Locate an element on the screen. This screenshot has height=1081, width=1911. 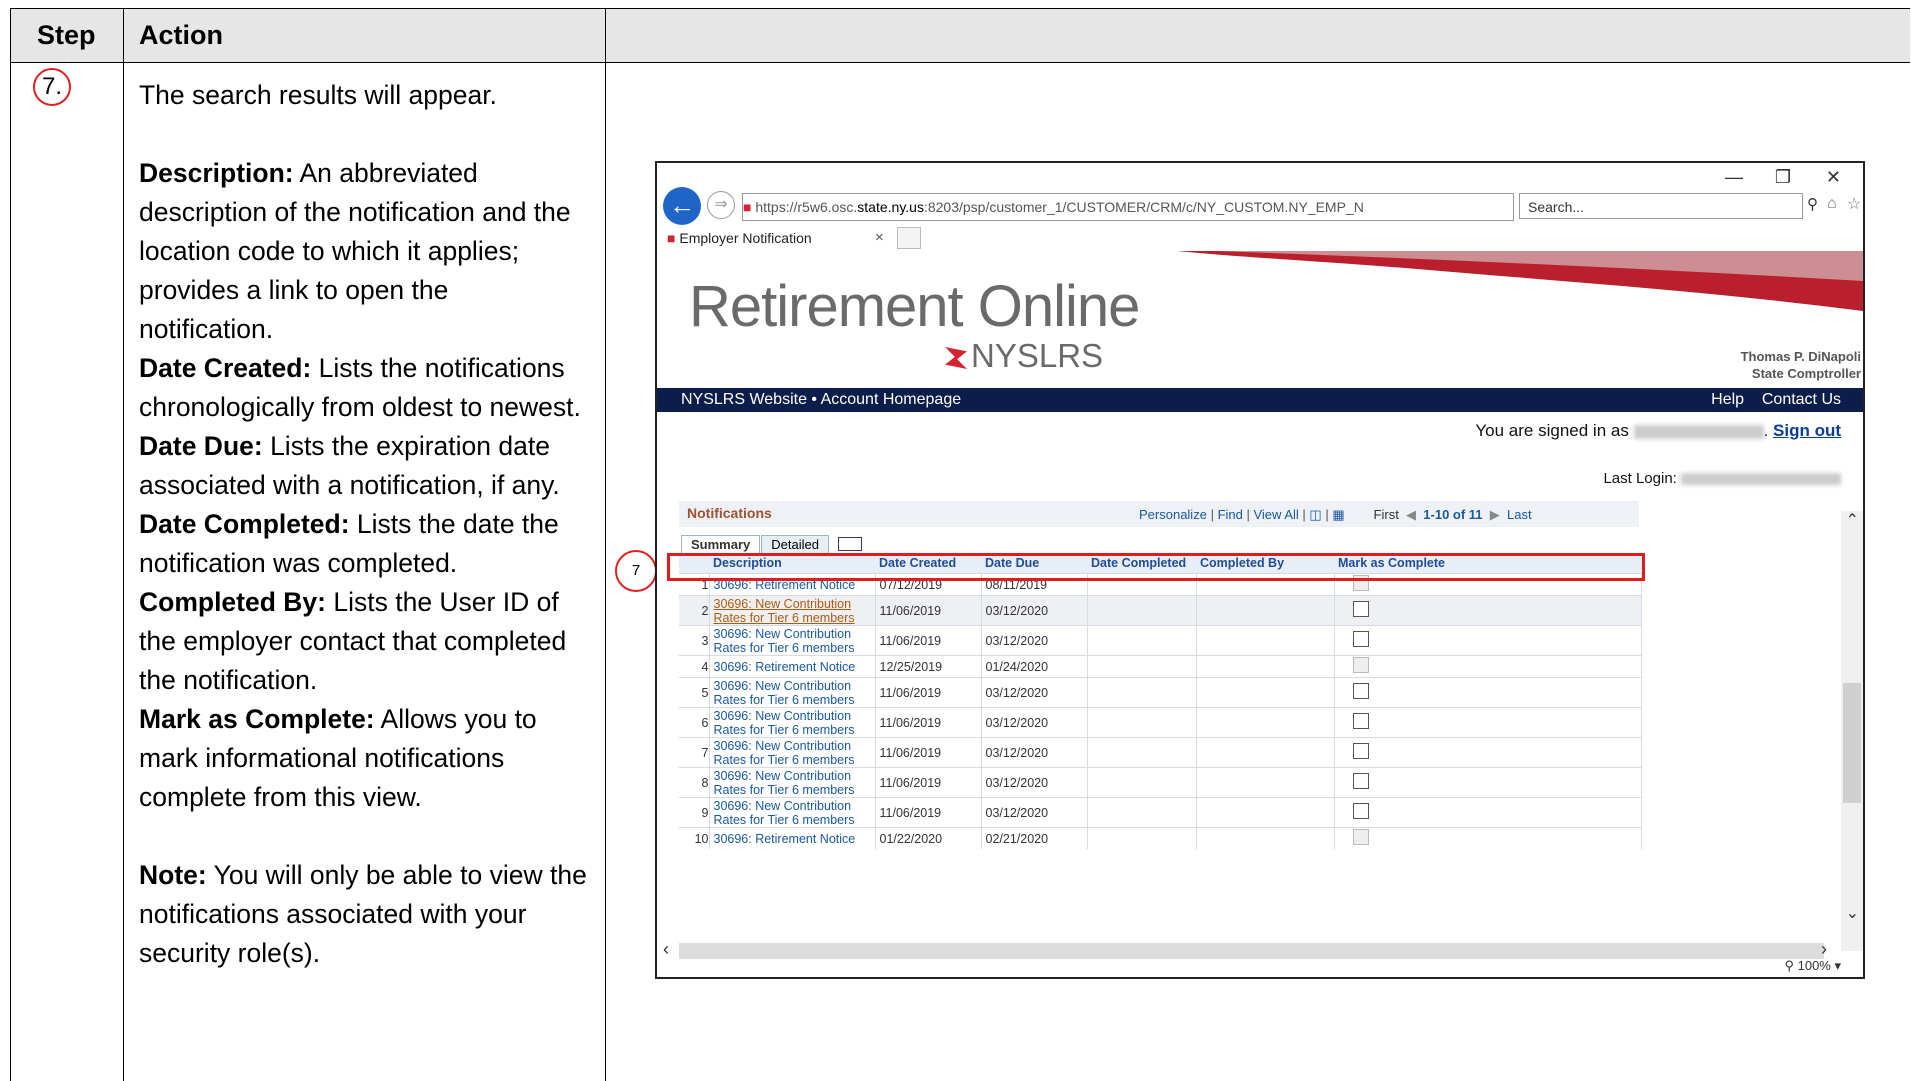
term: Description: is located at coordinates (216, 173).